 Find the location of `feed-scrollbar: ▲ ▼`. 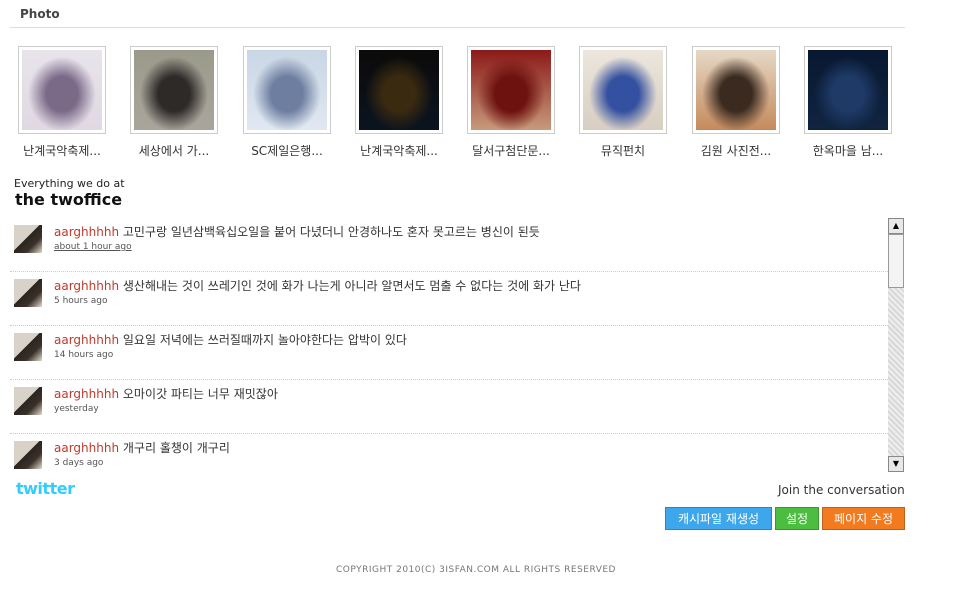

feed-scrollbar: ▲ ▼ is located at coordinates (896, 345).